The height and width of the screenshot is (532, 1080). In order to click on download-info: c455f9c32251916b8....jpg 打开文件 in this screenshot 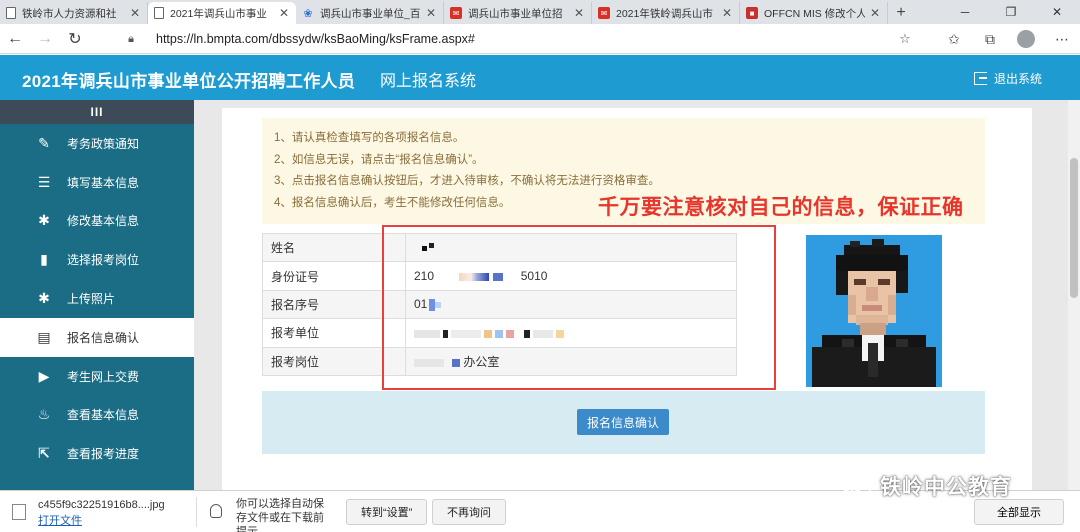, I will do `click(101, 512)`.